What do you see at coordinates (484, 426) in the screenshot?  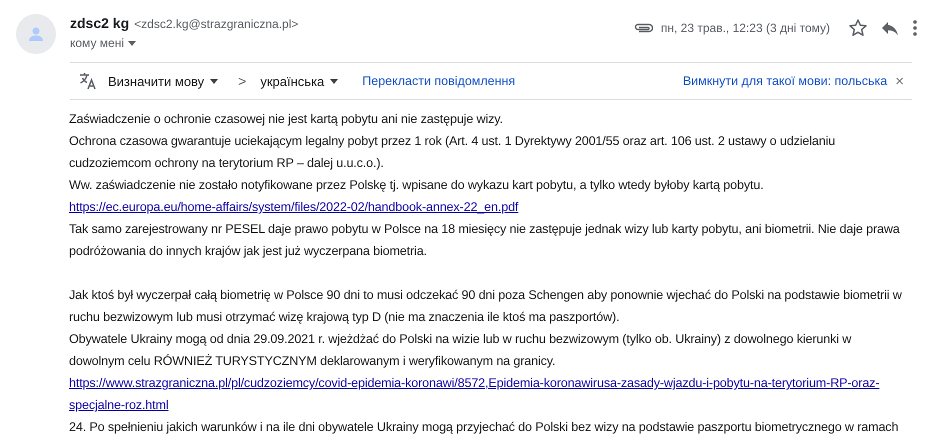 I see `message-line: 24. Po spełnieniu jakich warunków i na ile dni obywatele Ukrainy mogą przyjechać do Polski bez wizy na podstawie paszportu biometrycznego w ramach` at bounding box center [484, 426].